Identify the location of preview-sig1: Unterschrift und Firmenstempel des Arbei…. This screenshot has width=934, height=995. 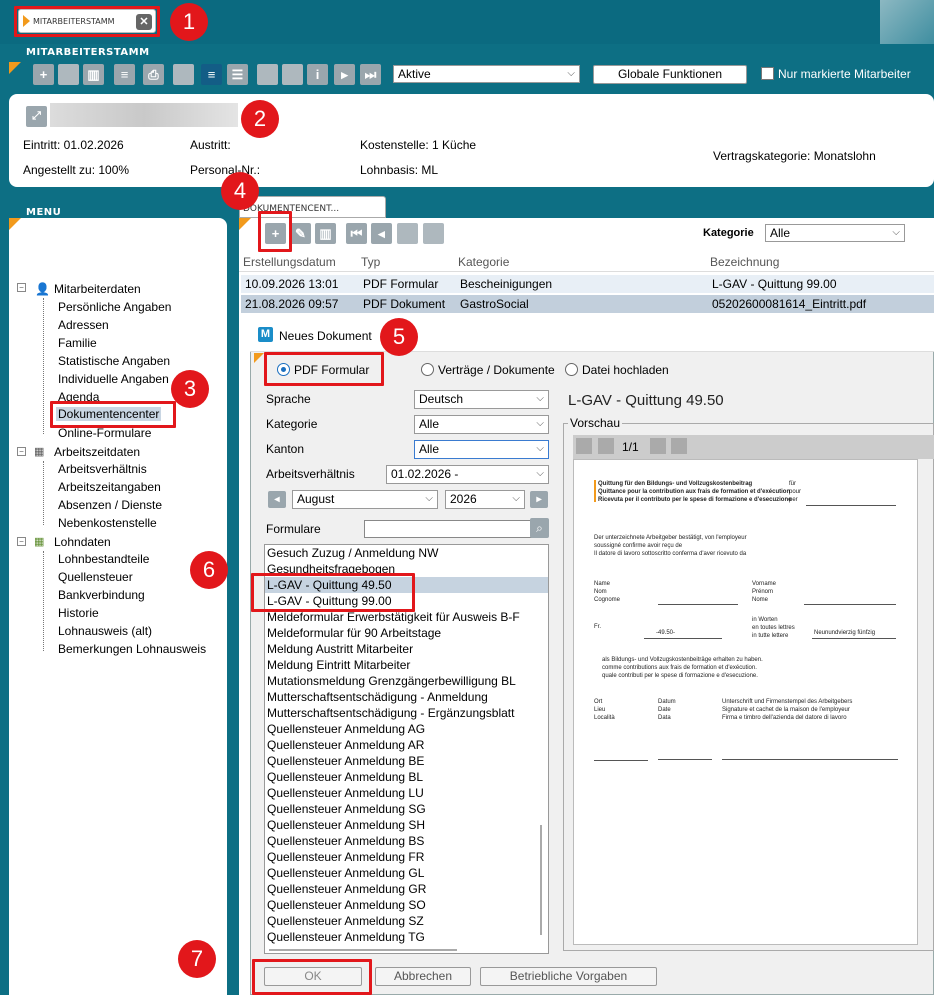
(787, 702).